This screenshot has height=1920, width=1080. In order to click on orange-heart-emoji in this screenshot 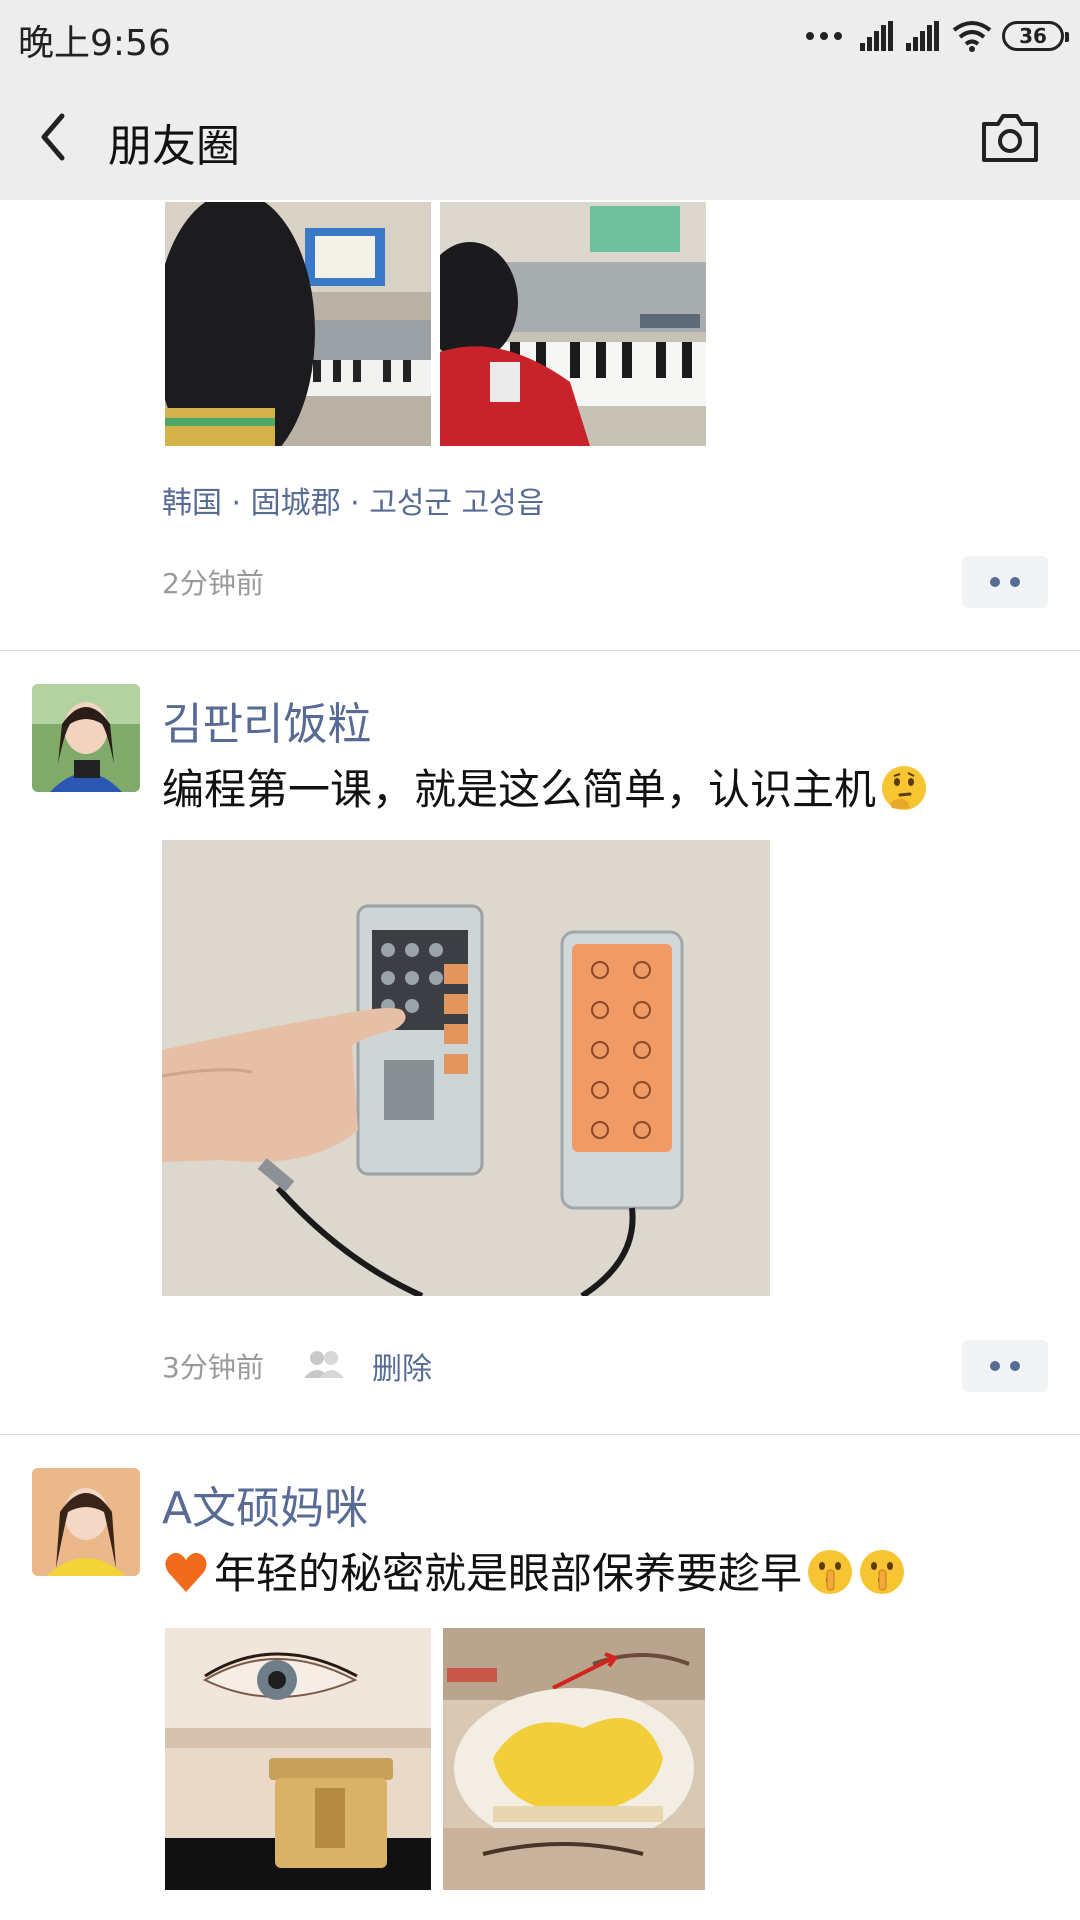, I will do `click(186, 1572)`.